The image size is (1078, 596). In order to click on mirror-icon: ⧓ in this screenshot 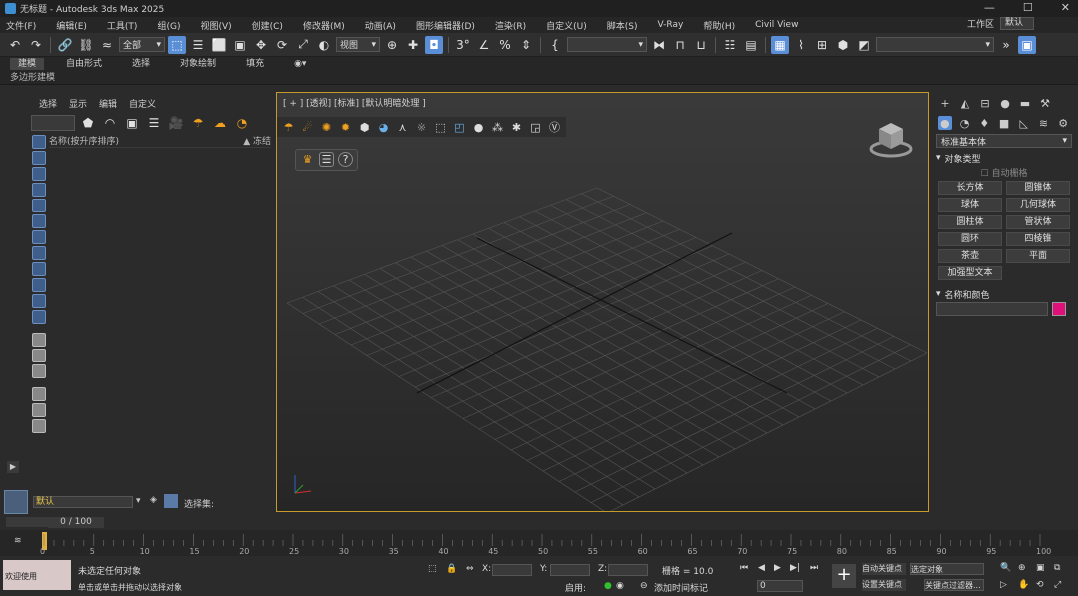, I will do `click(659, 45)`.